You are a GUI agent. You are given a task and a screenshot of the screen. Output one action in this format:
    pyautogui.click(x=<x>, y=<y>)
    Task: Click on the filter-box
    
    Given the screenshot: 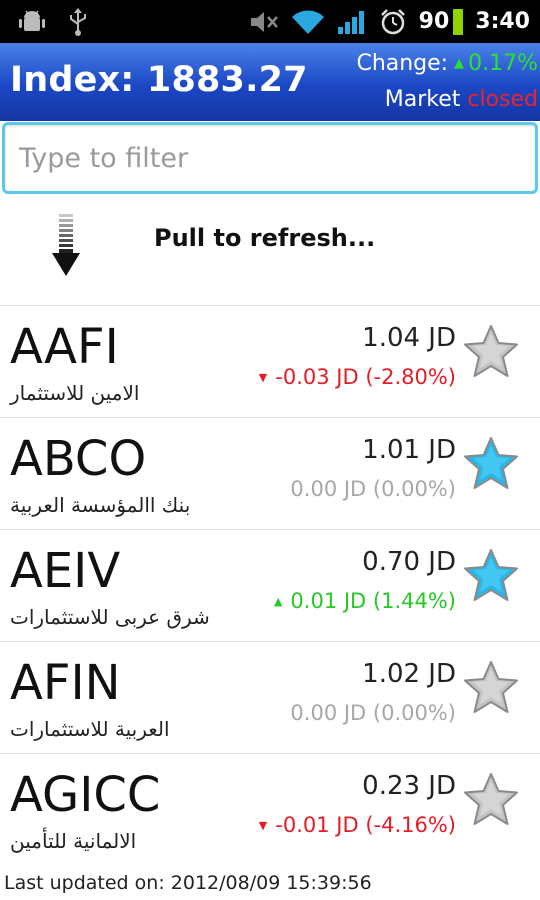 What is the action you would take?
    pyautogui.click(x=270, y=158)
    